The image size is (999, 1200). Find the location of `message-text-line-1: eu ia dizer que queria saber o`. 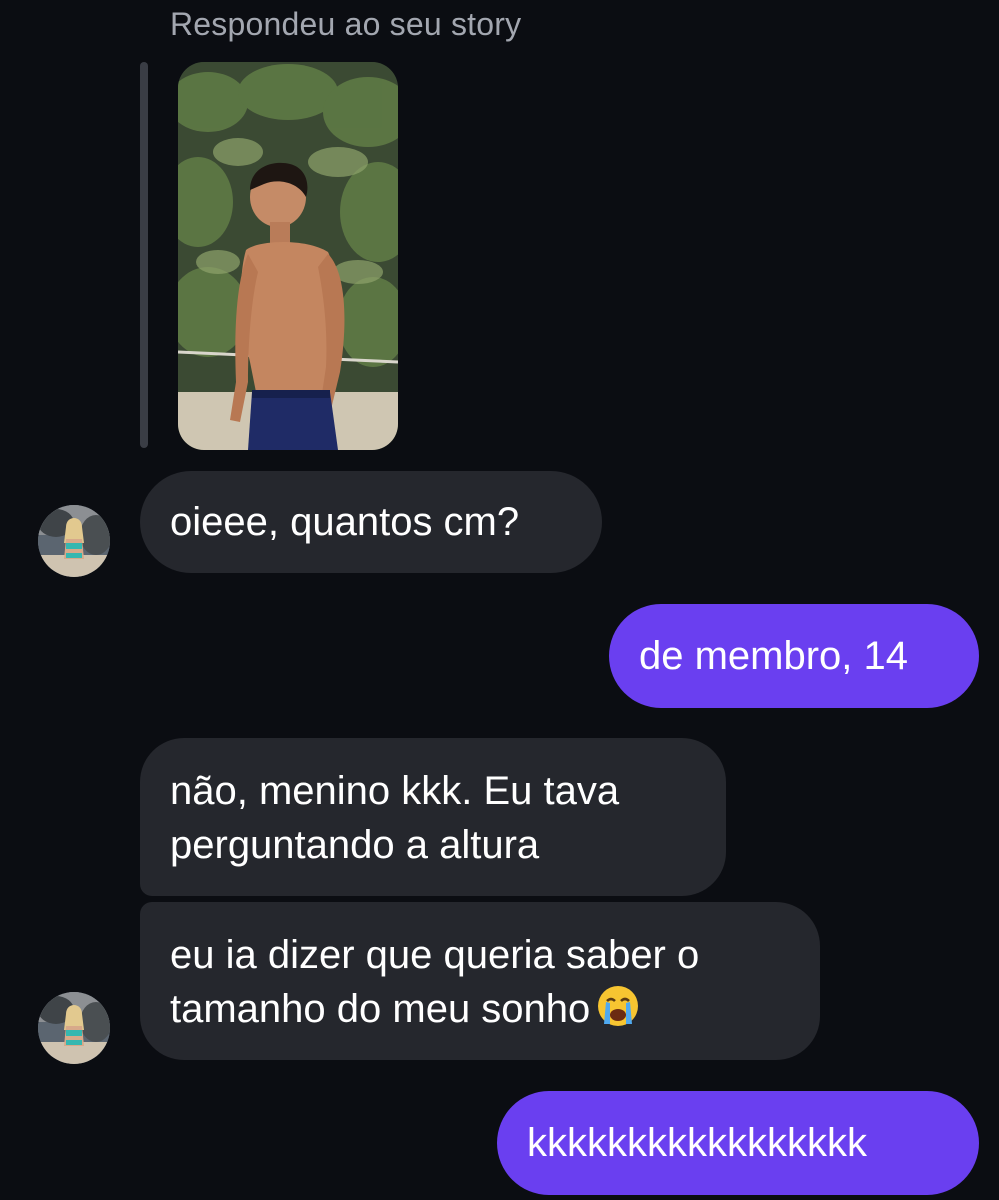

message-text-line-1: eu ia dizer que queria saber o is located at coordinates (435, 955).